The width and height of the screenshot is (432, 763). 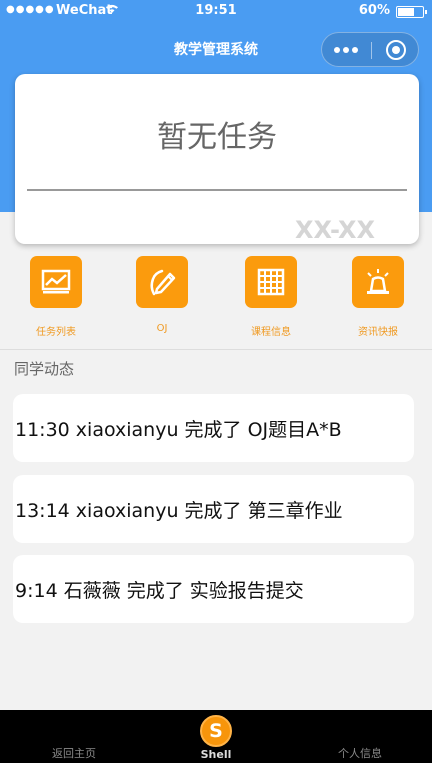 What do you see at coordinates (56, 332) in the screenshot?
I see `menu-label: 任务列表` at bounding box center [56, 332].